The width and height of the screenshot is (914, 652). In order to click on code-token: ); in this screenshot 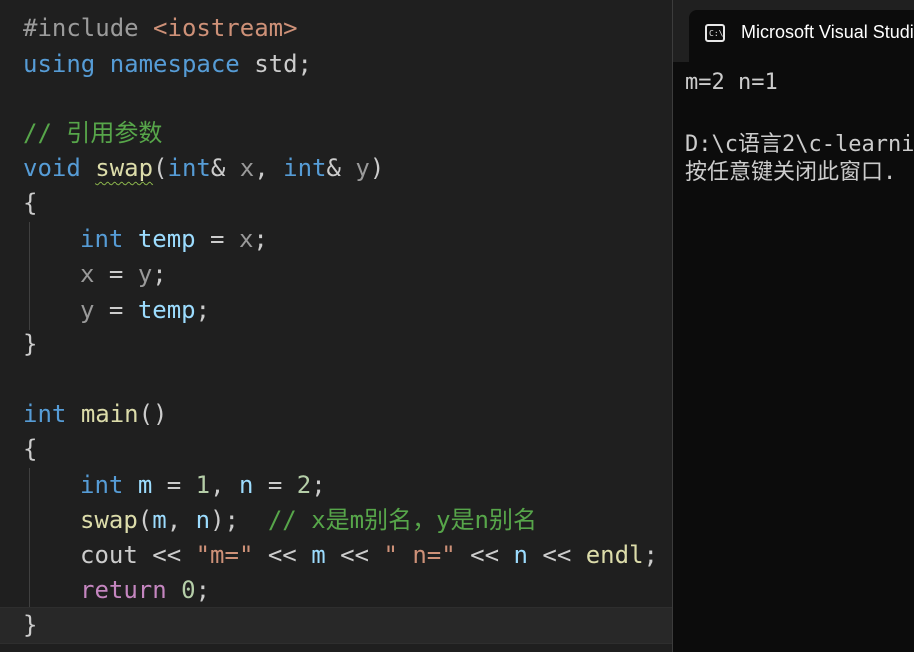, I will do `click(239, 520)`.